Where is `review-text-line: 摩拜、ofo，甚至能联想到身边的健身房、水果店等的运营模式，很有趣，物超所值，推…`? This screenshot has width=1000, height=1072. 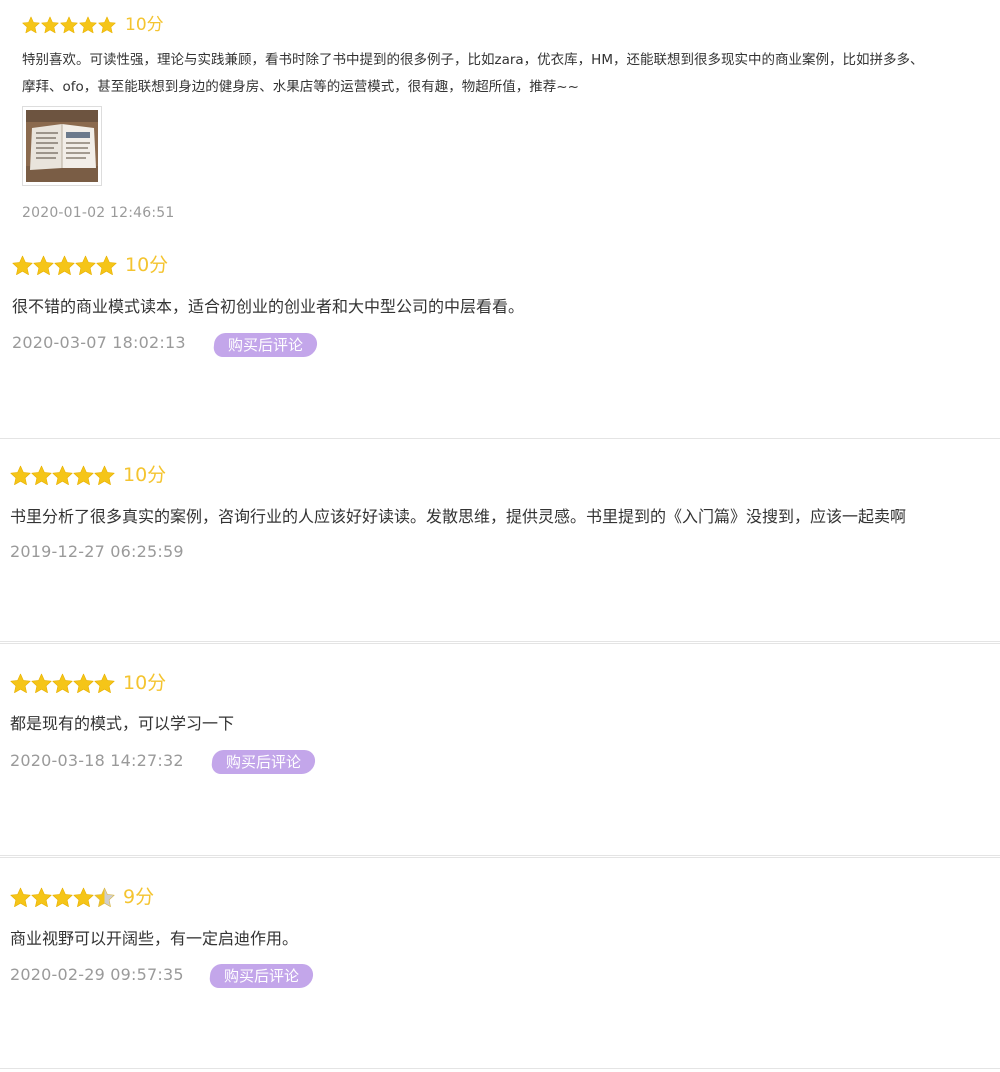
review-text-line: 摩拜、ofo，甚至能联想到身边的健身房、水果店等的运营模式，很有趣，物超所值，推… is located at coordinates (300, 87).